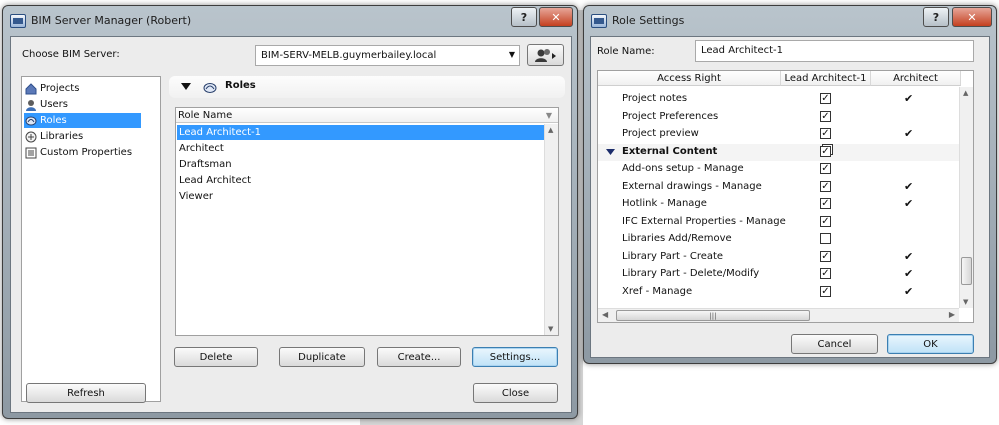 Image resolution: width=999 pixels, height=425 pixels. I want to click on lead-architect-checkbox, so click(825, 238).